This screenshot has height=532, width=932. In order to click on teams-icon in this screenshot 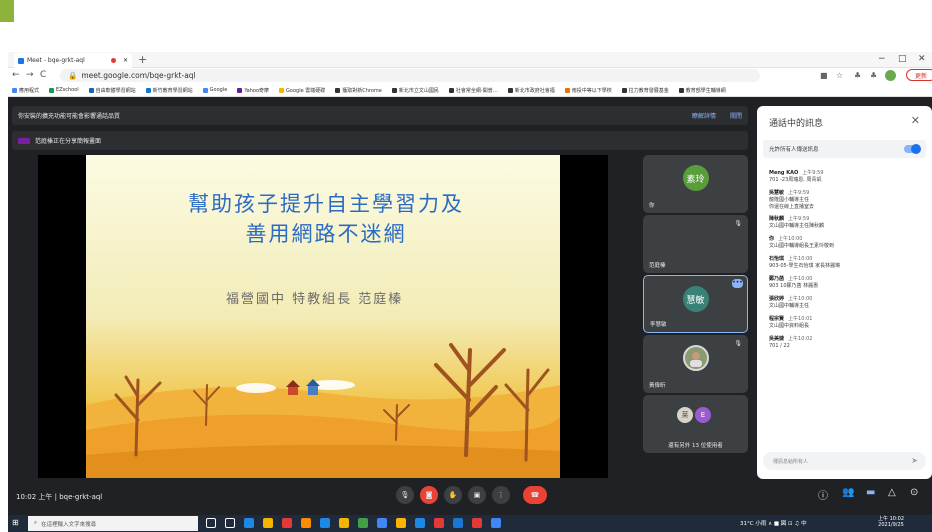, I will do `click(496, 523)`.